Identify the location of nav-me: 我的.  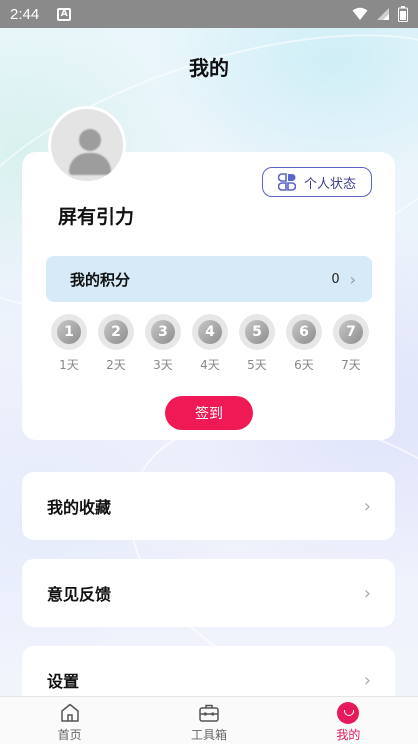
(348, 720).